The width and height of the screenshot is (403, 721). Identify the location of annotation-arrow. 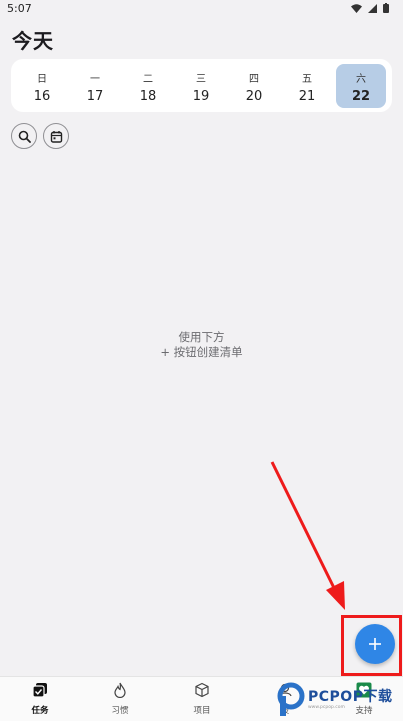
(307, 535).